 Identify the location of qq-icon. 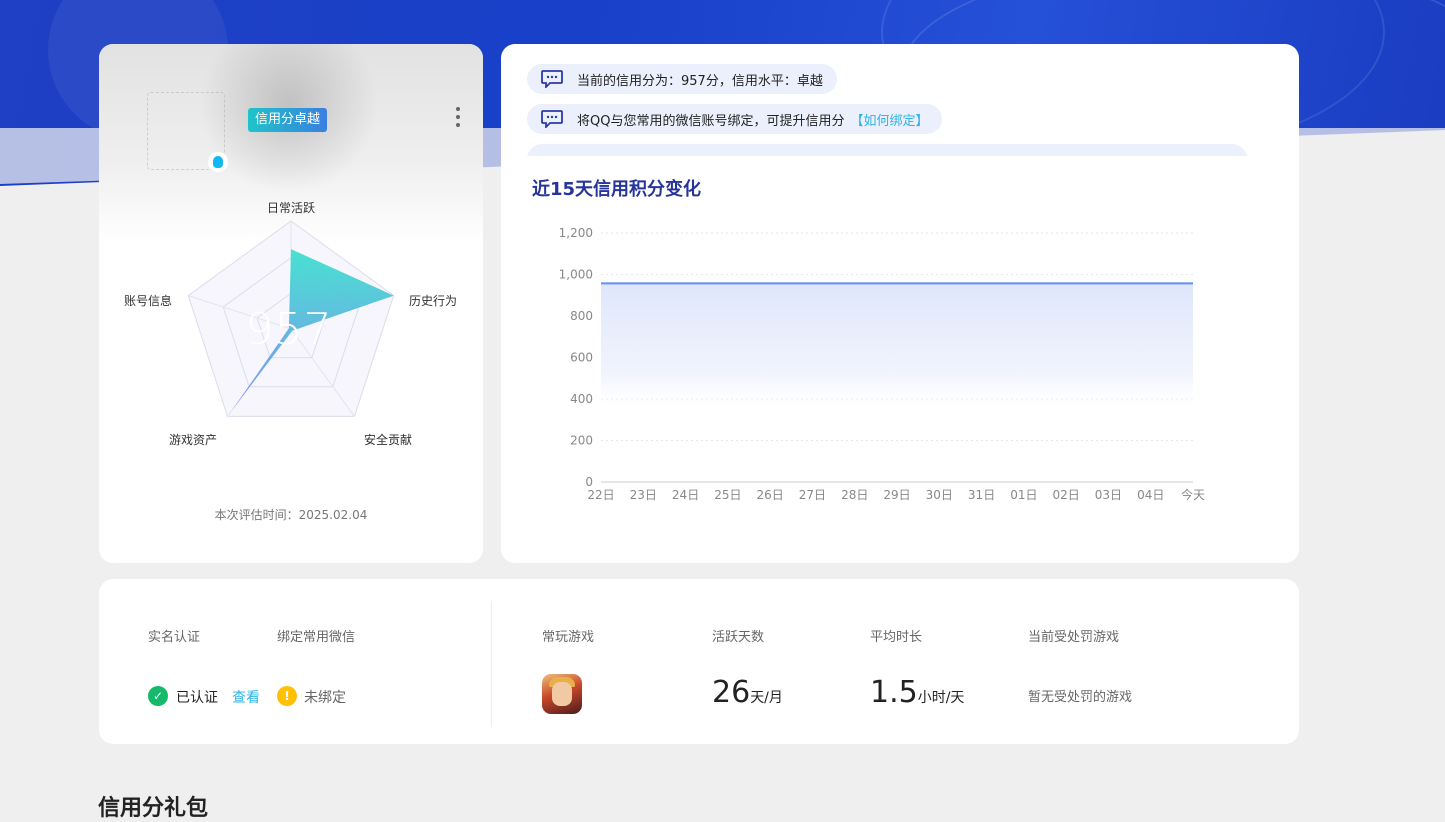
(218, 162).